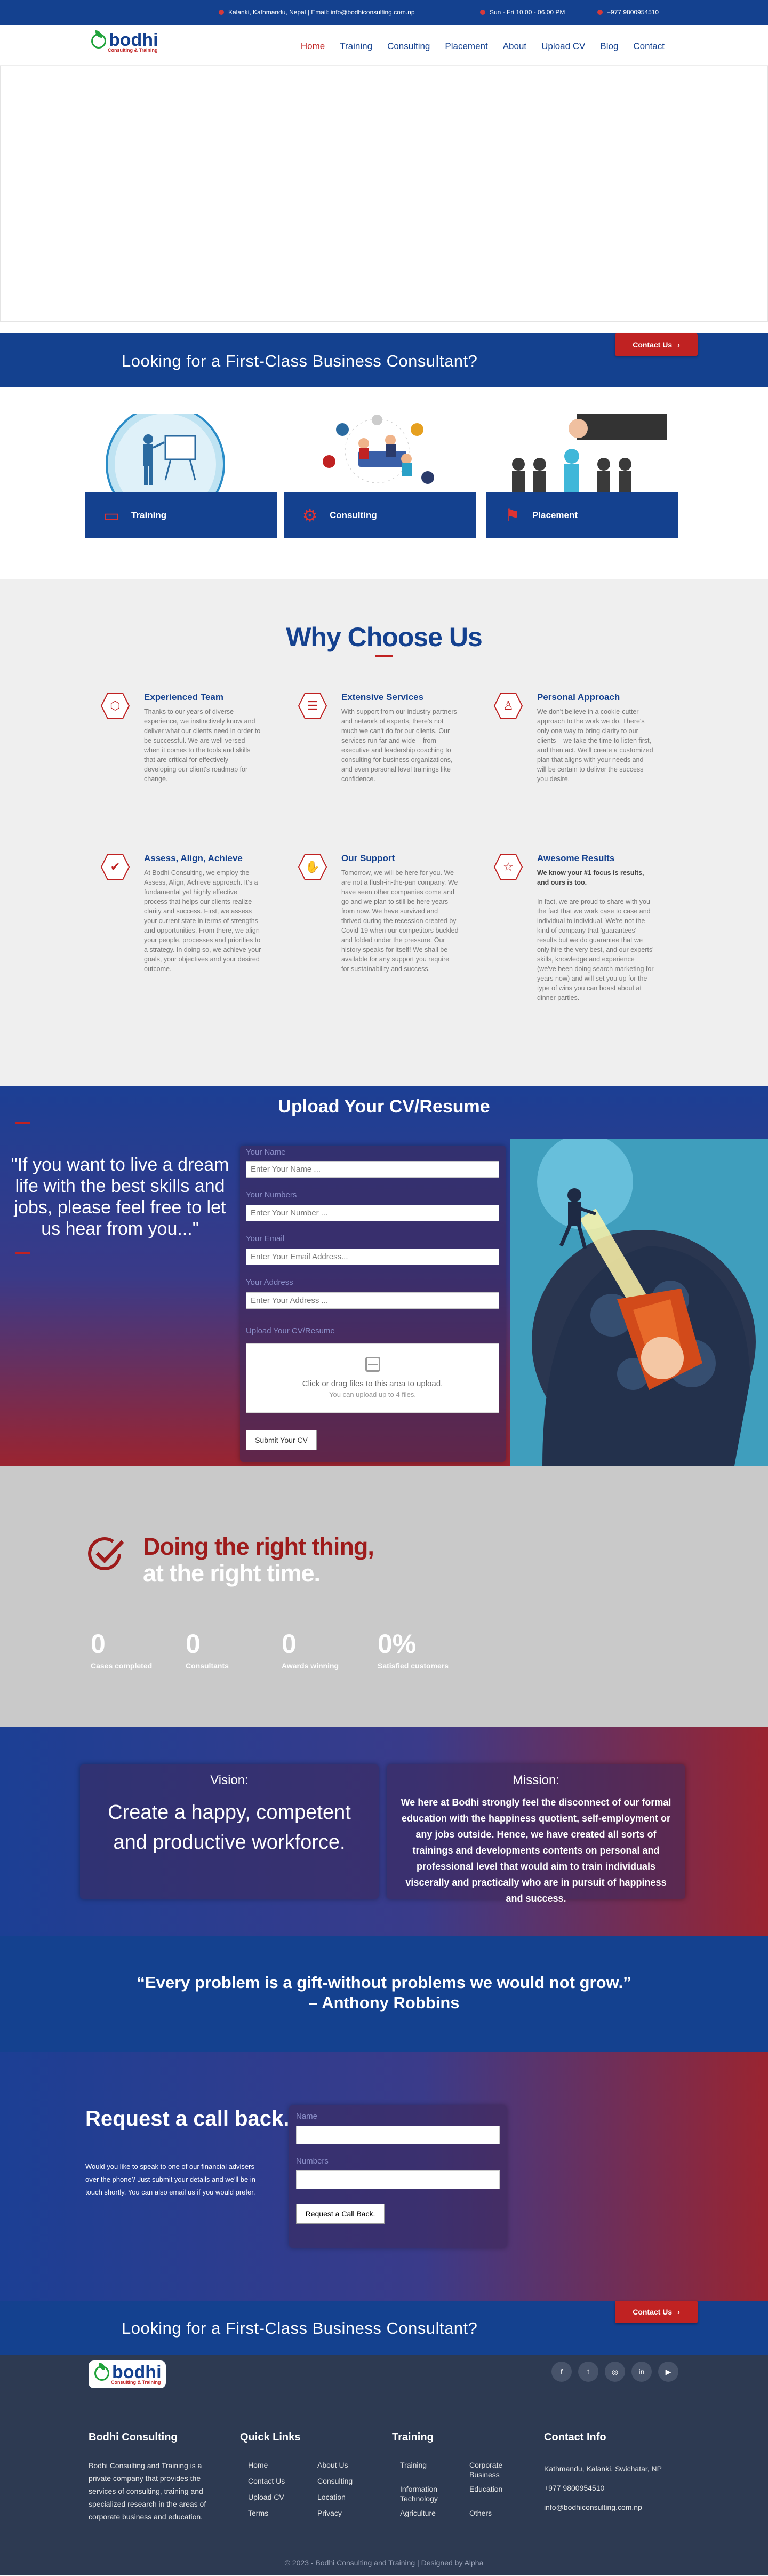 The height and width of the screenshot is (2576, 768). I want to click on contact-us-label: Contact Us, so click(653, 344).